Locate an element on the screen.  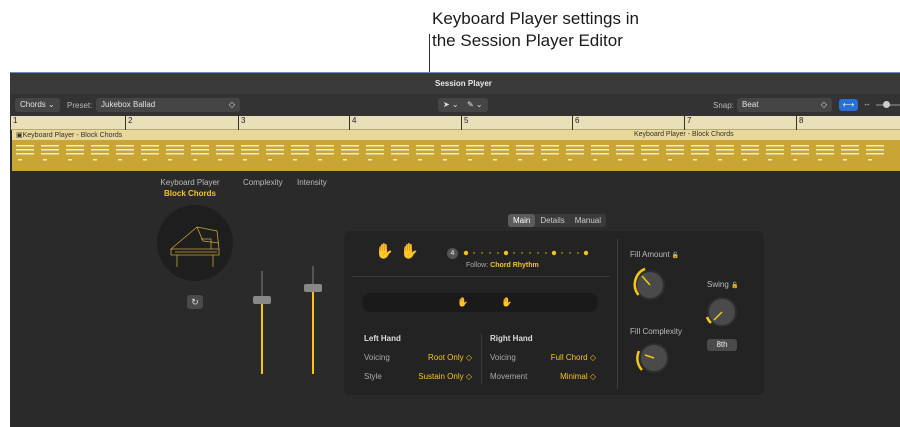
tab-main: Main is located at coordinates (522, 220).